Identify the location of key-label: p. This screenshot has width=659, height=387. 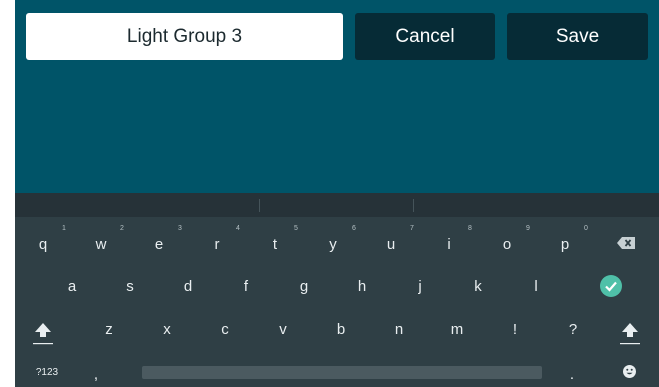
(565, 244).